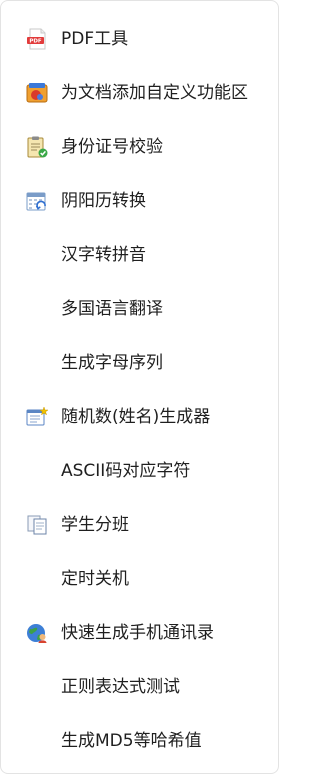  What do you see at coordinates (37, 633) in the screenshot?
I see `contacts-globe-icon` at bounding box center [37, 633].